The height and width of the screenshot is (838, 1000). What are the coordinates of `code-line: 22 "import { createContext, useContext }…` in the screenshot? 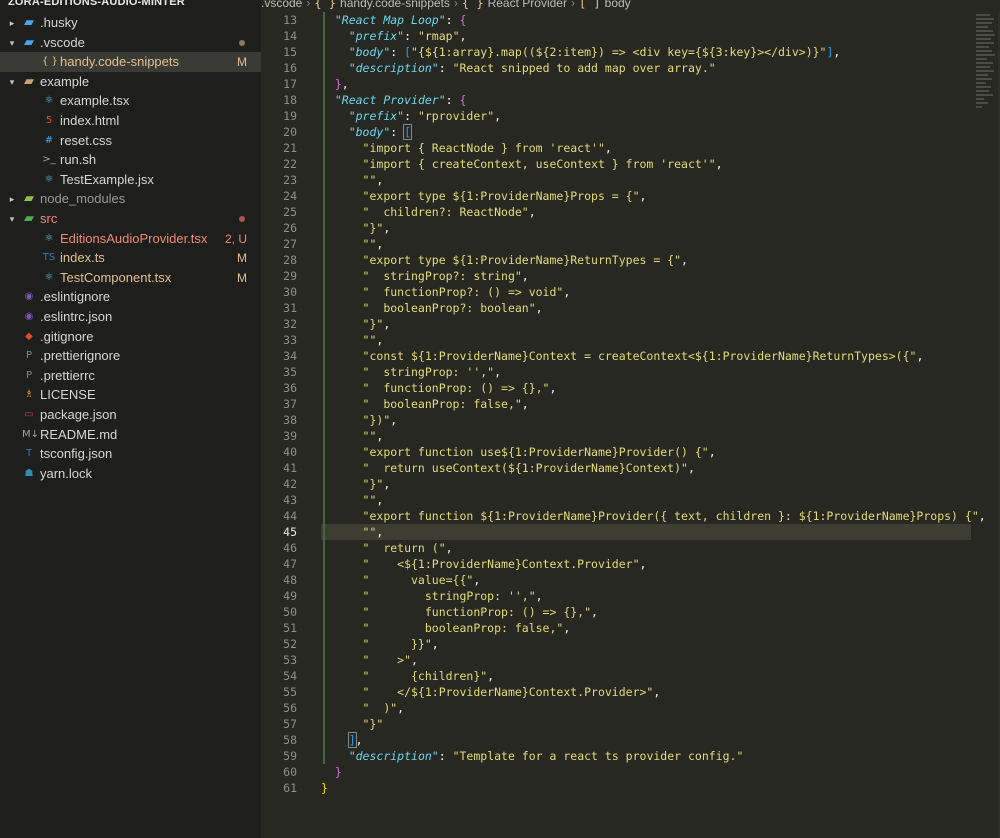 It's located at (630, 164).